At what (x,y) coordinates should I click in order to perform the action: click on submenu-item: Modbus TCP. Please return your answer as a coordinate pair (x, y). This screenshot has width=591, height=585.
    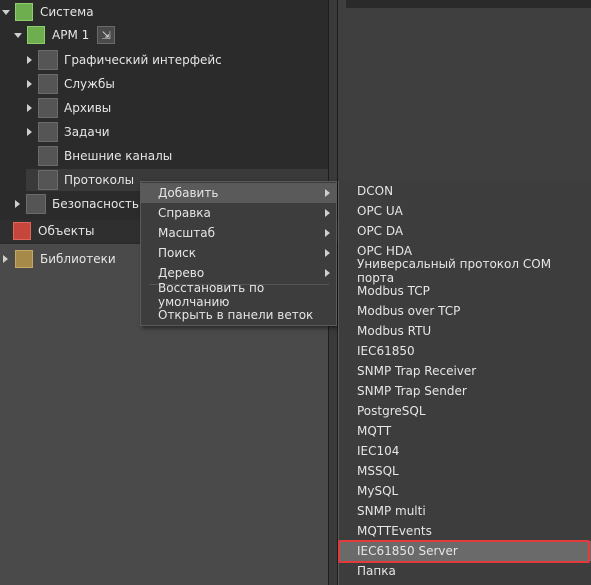
    Looking at the image, I should click on (465, 291).